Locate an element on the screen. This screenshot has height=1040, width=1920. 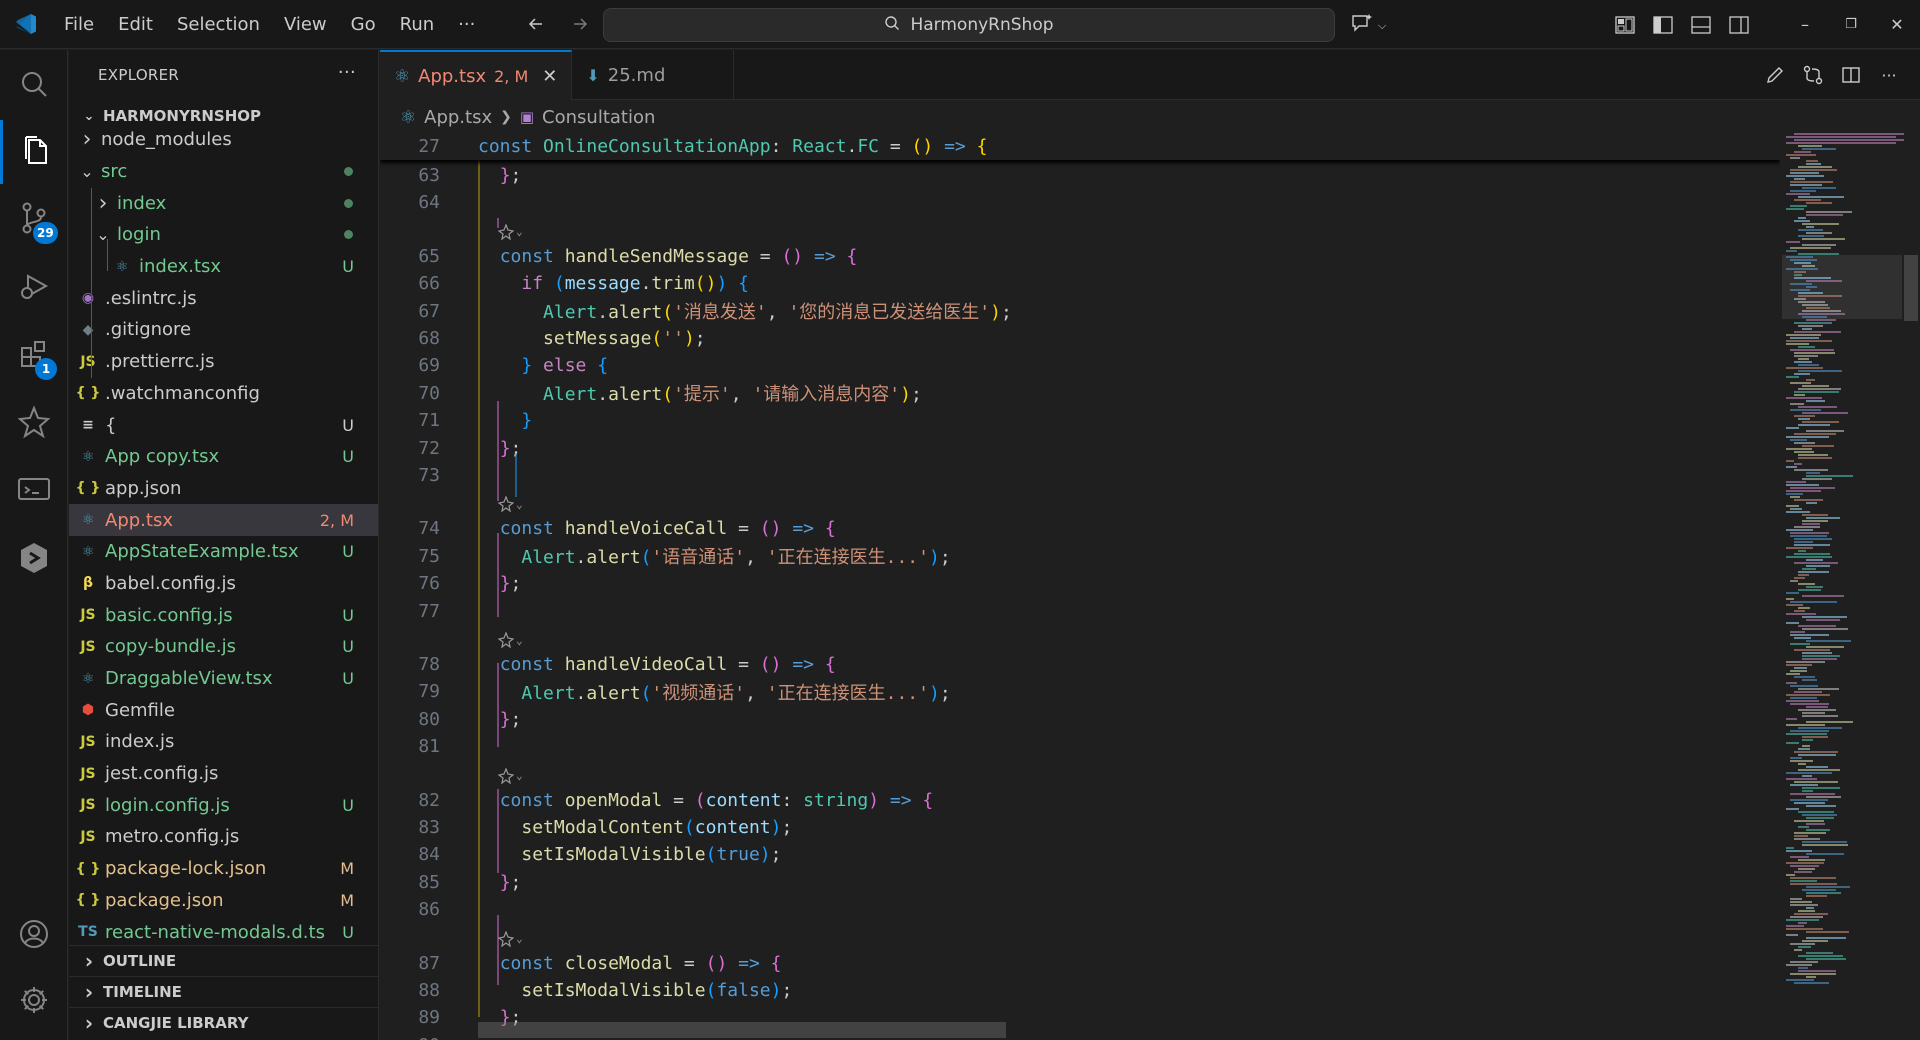
forward-arrow-icon is located at coordinates (580, 24).